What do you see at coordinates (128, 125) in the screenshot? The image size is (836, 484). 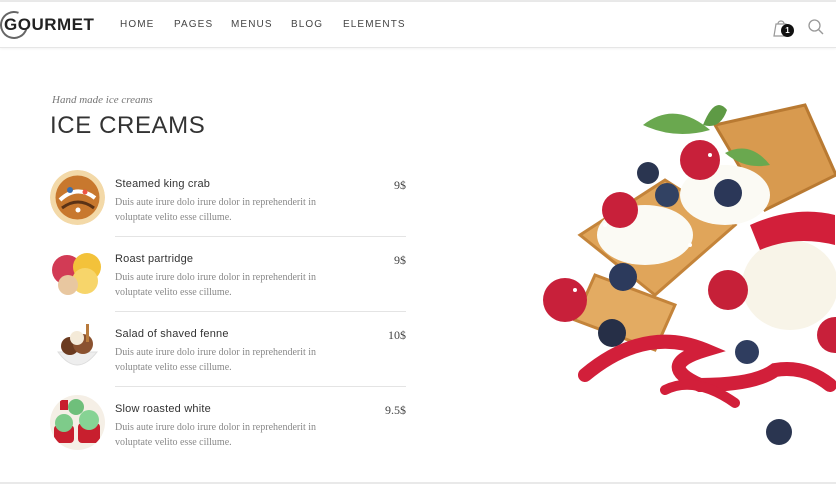 I see `page-title: ICE CREAMS` at bounding box center [128, 125].